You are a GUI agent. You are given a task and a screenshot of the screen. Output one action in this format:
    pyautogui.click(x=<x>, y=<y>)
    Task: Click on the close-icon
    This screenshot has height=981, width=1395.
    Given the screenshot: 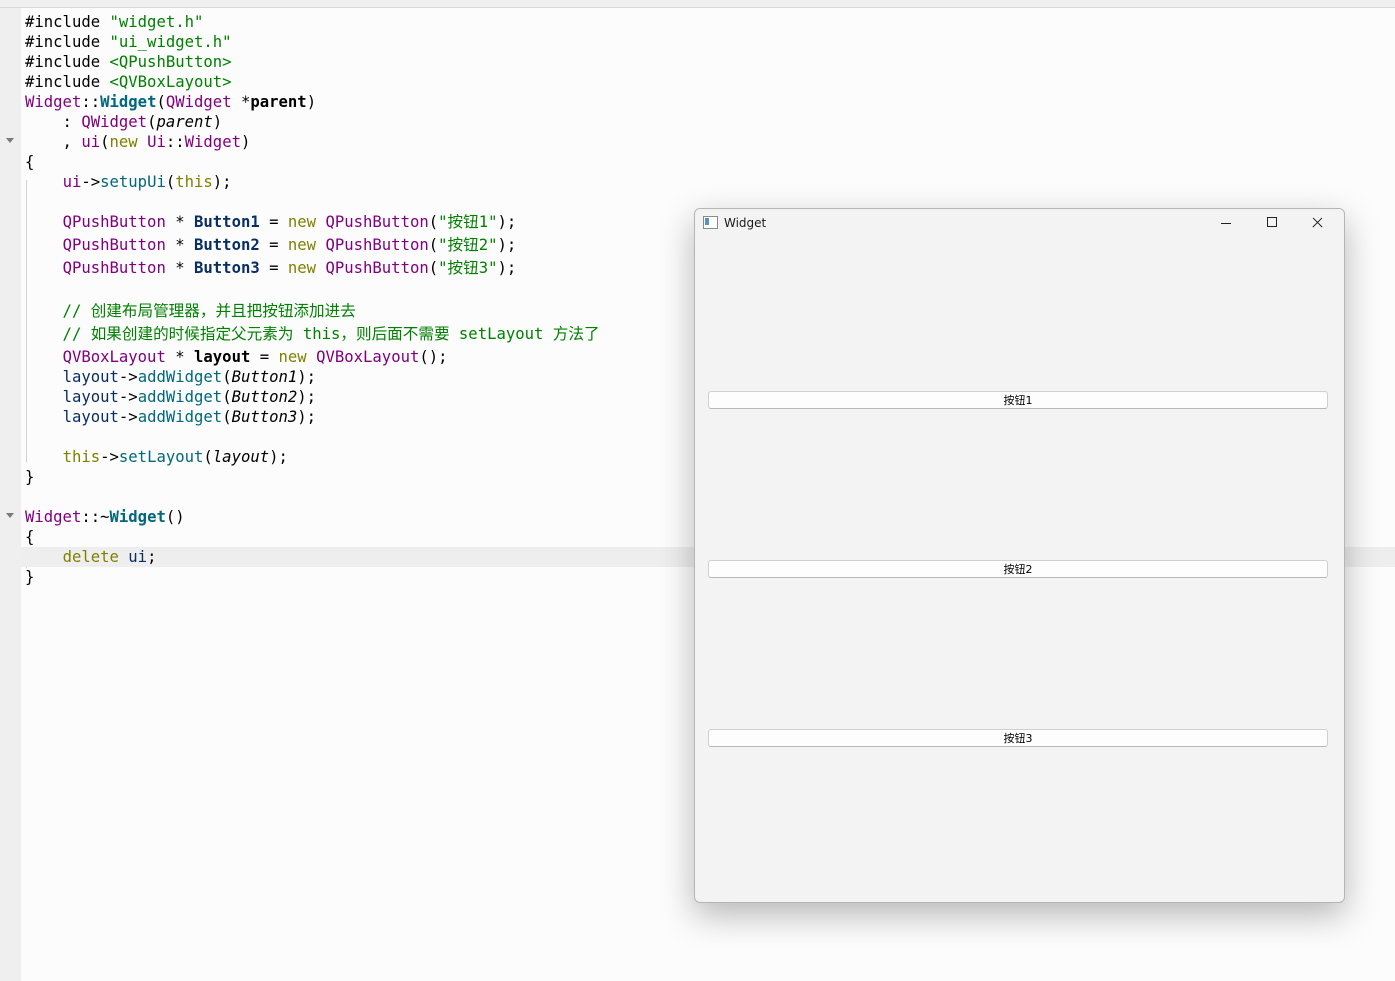 What is the action you would take?
    pyautogui.click(x=1318, y=224)
    